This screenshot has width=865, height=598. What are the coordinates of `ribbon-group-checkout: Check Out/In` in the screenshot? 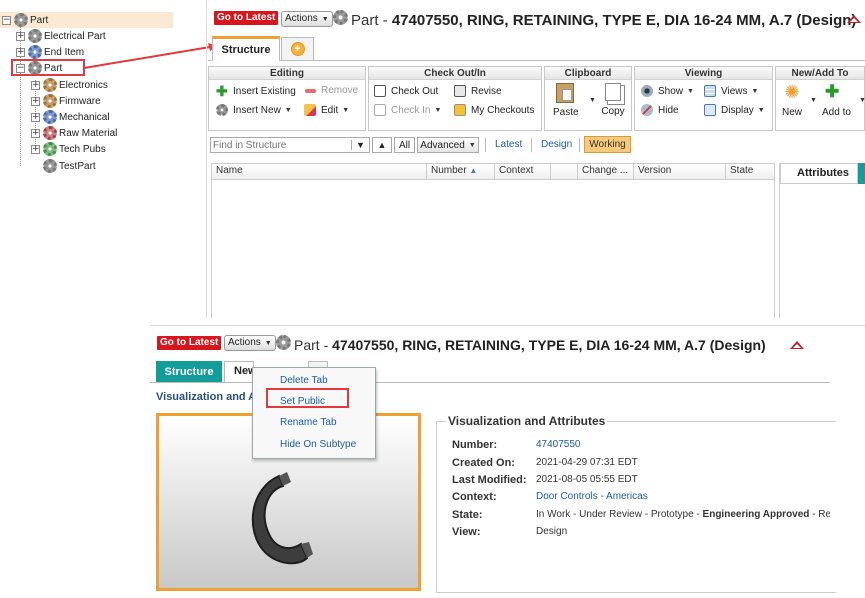 It's located at (455, 98).